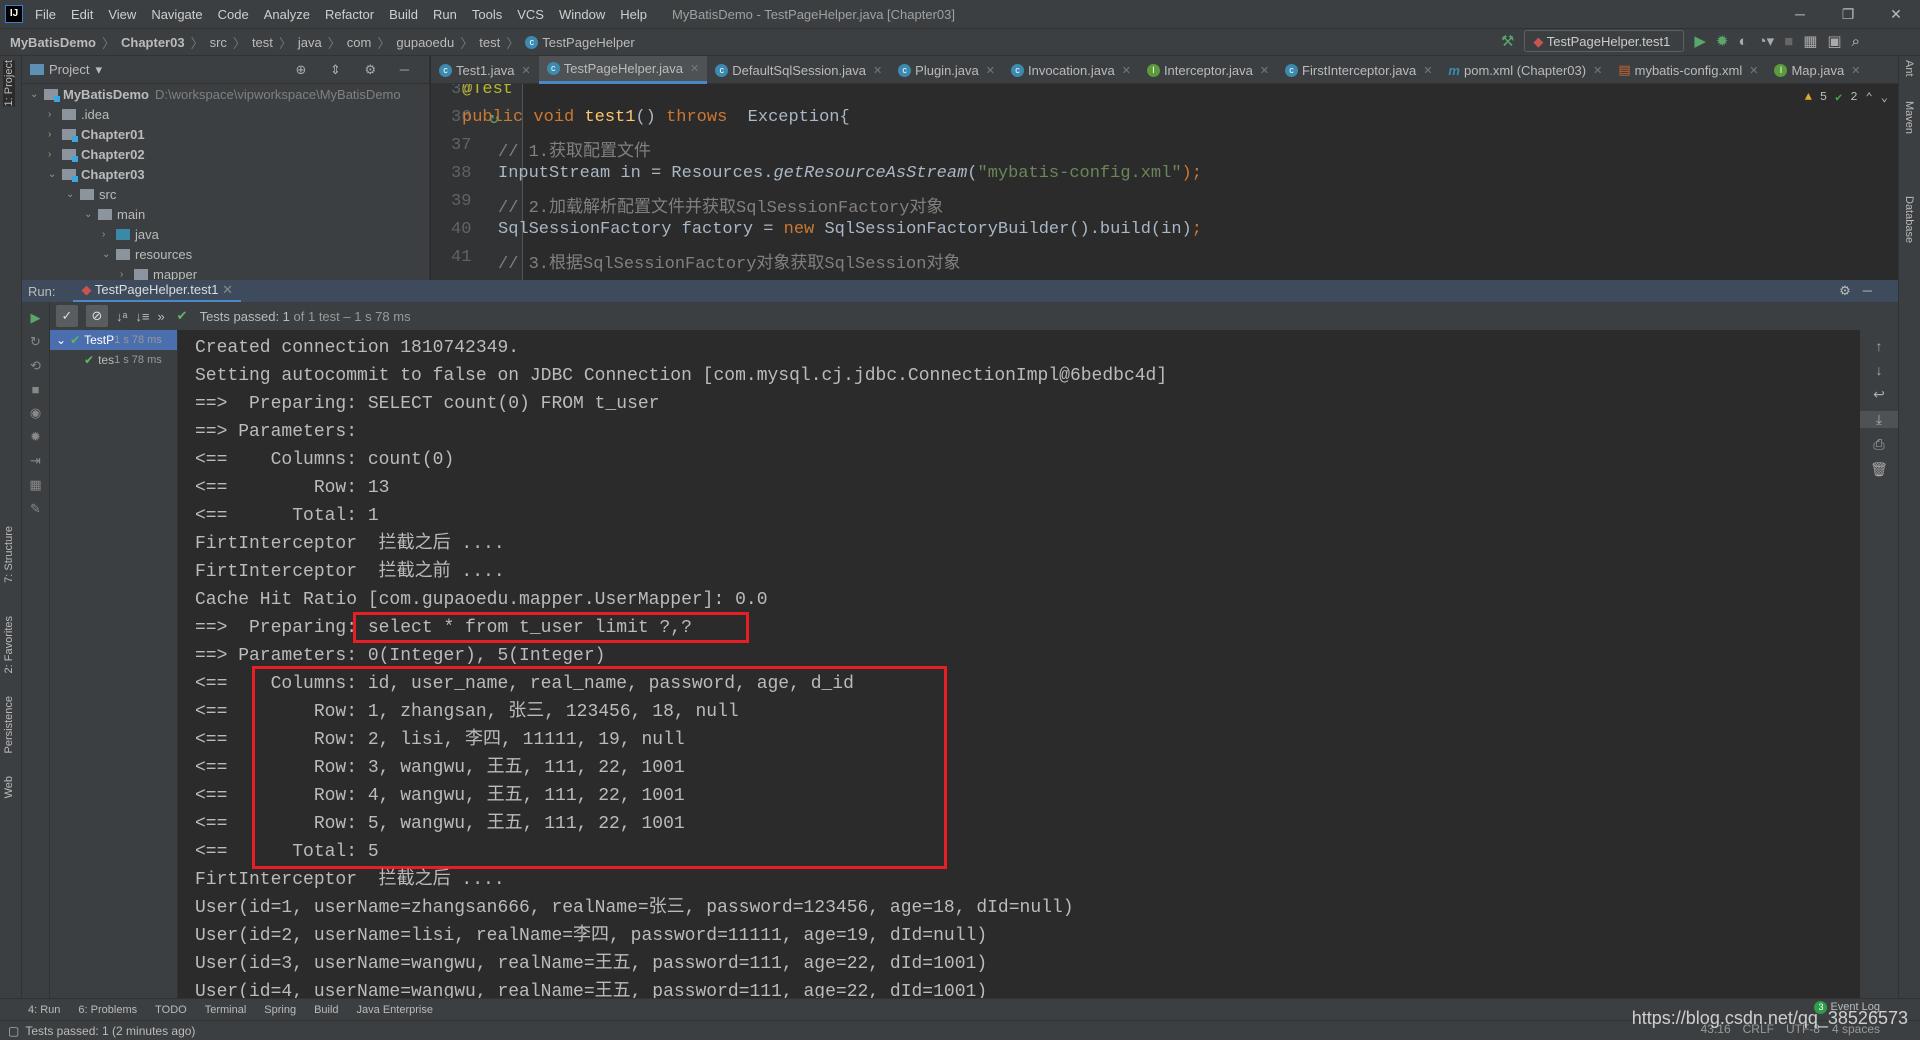 The height and width of the screenshot is (1040, 1920). I want to click on menu-window: Window, so click(582, 14).